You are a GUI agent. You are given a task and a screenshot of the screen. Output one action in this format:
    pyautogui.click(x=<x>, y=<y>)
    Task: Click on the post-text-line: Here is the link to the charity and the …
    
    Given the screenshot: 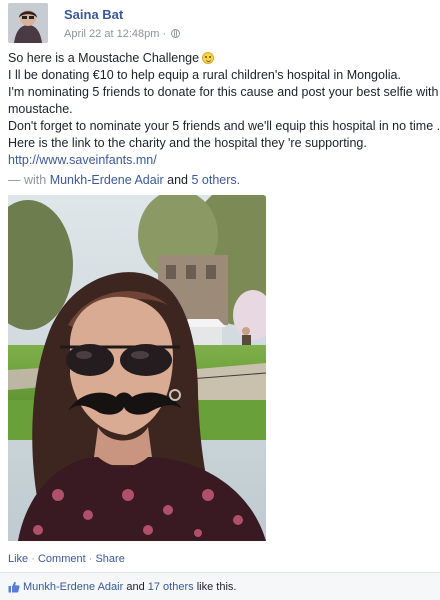 What is the action you would take?
    pyautogui.click(x=187, y=143)
    